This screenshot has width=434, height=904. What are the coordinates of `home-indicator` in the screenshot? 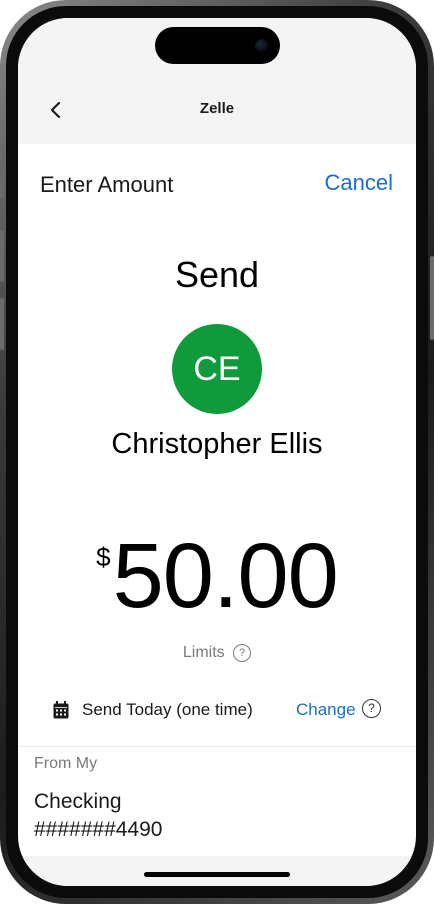 It's located at (217, 874).